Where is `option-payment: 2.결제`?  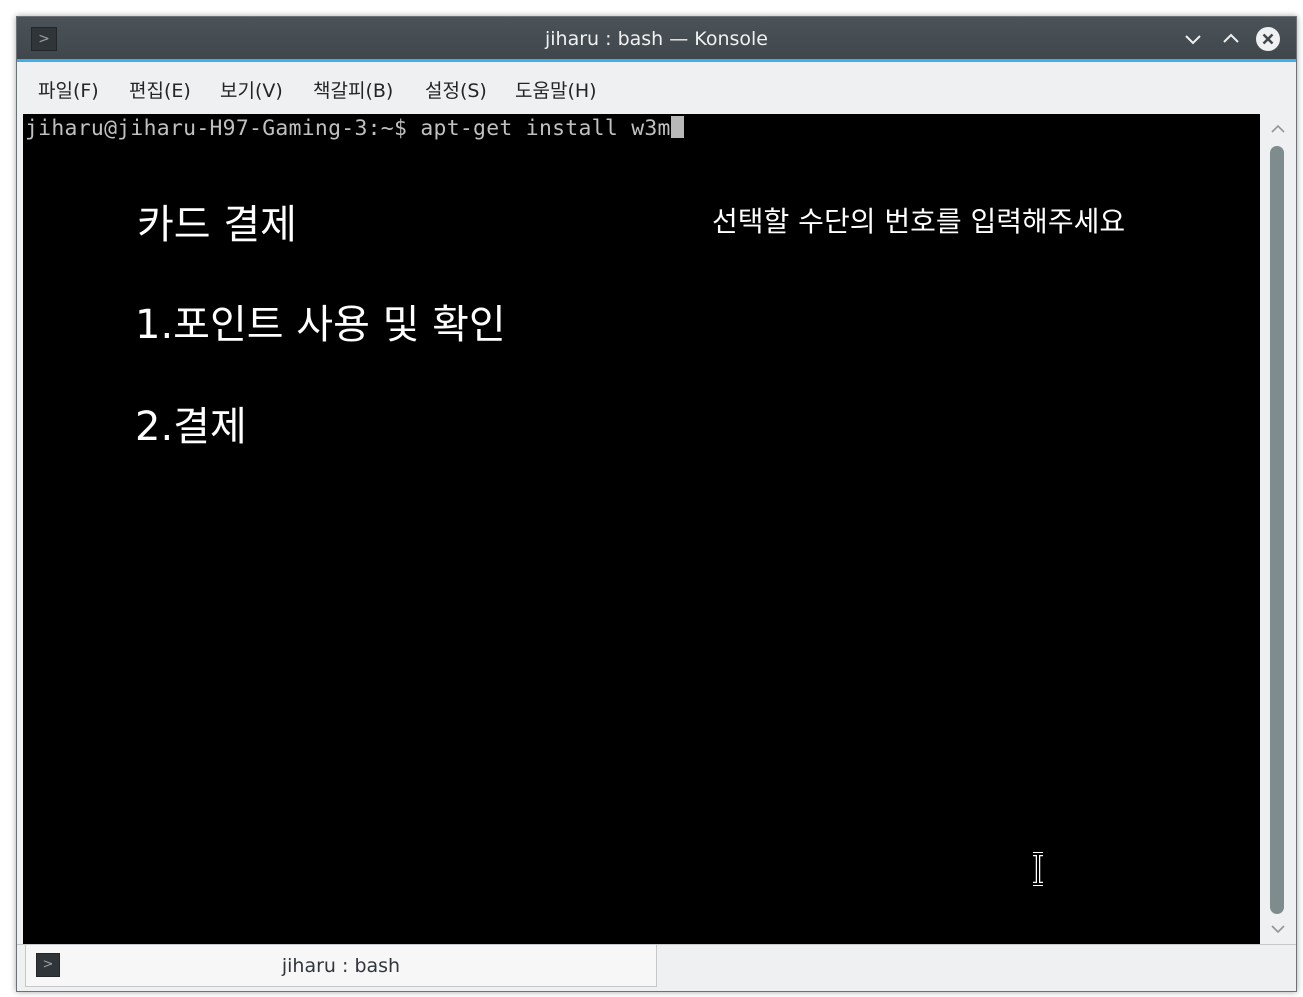
option-payment: 2.결제 is located at coordinates (191, 427).